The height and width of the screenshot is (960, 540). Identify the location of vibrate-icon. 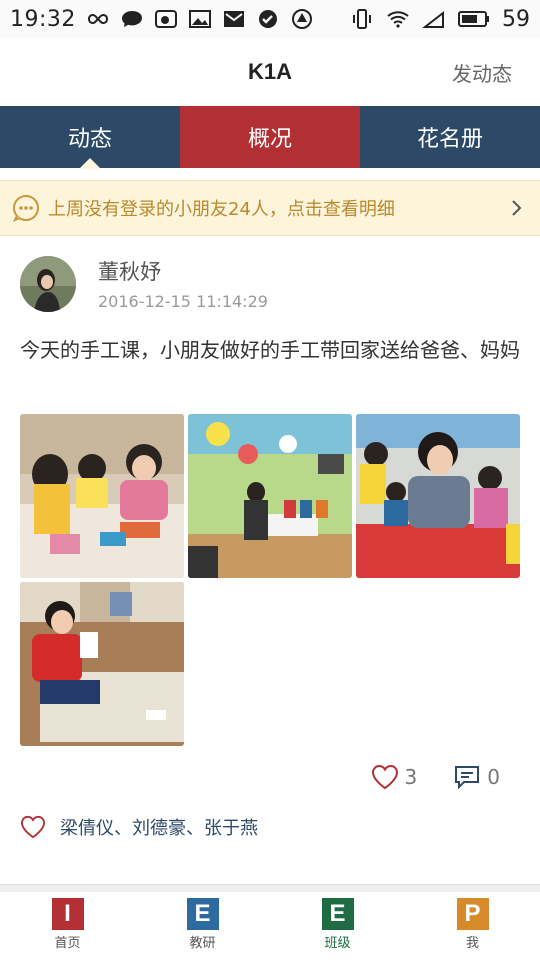
(362, 19).